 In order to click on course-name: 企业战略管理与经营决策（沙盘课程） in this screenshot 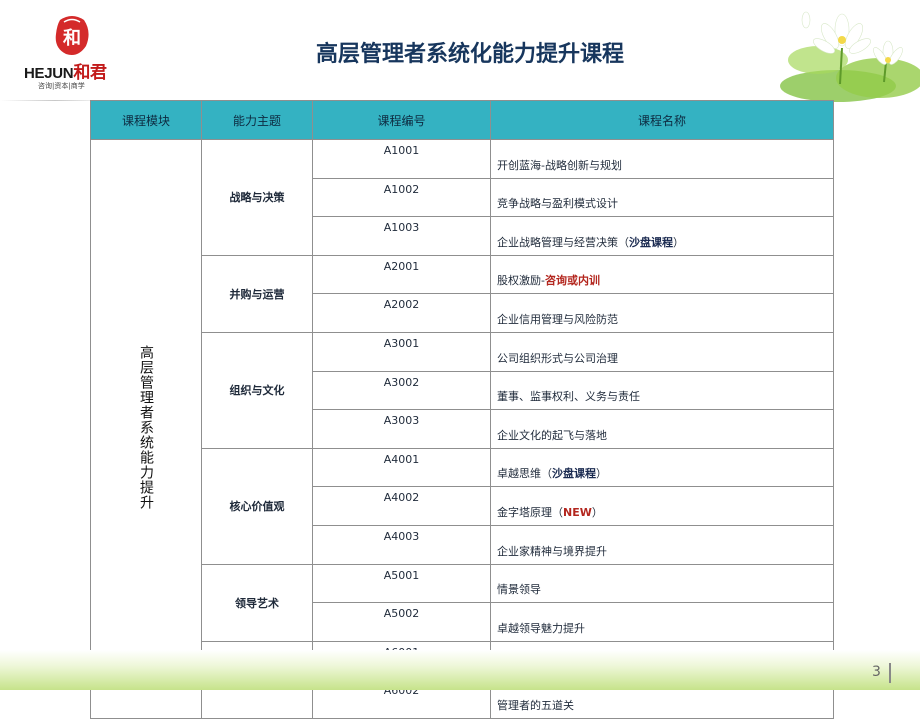, I will do `click(662, 236)`.